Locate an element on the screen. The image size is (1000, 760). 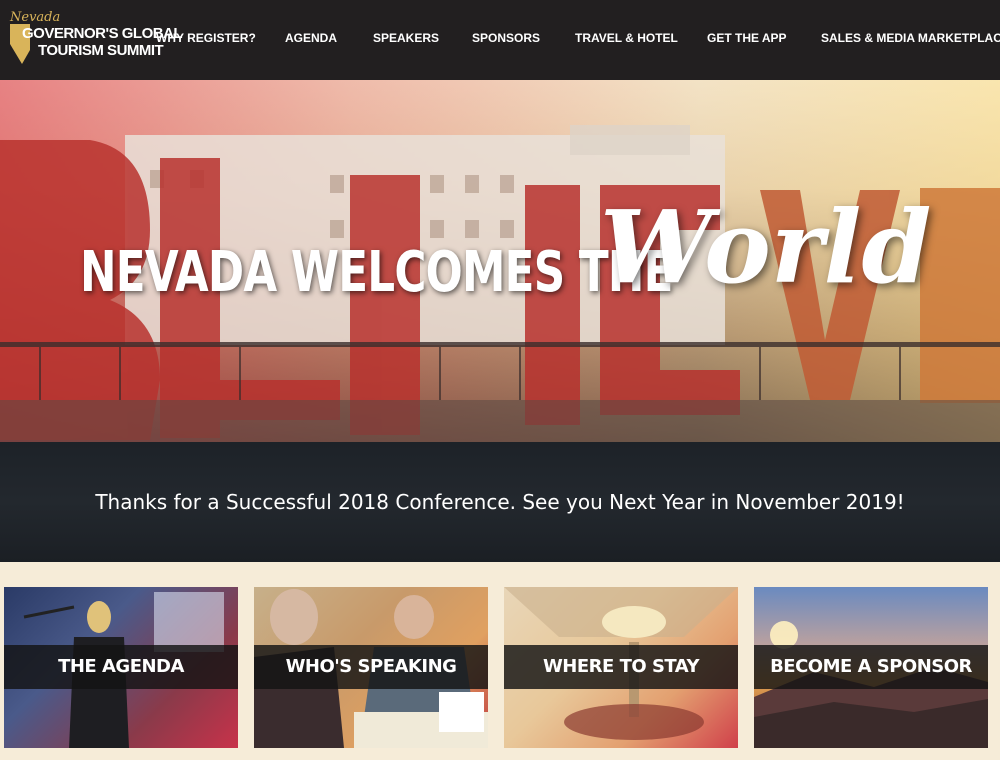
card-where-to-stay: WHERE TO STAY is located at coordinates (621, 667).